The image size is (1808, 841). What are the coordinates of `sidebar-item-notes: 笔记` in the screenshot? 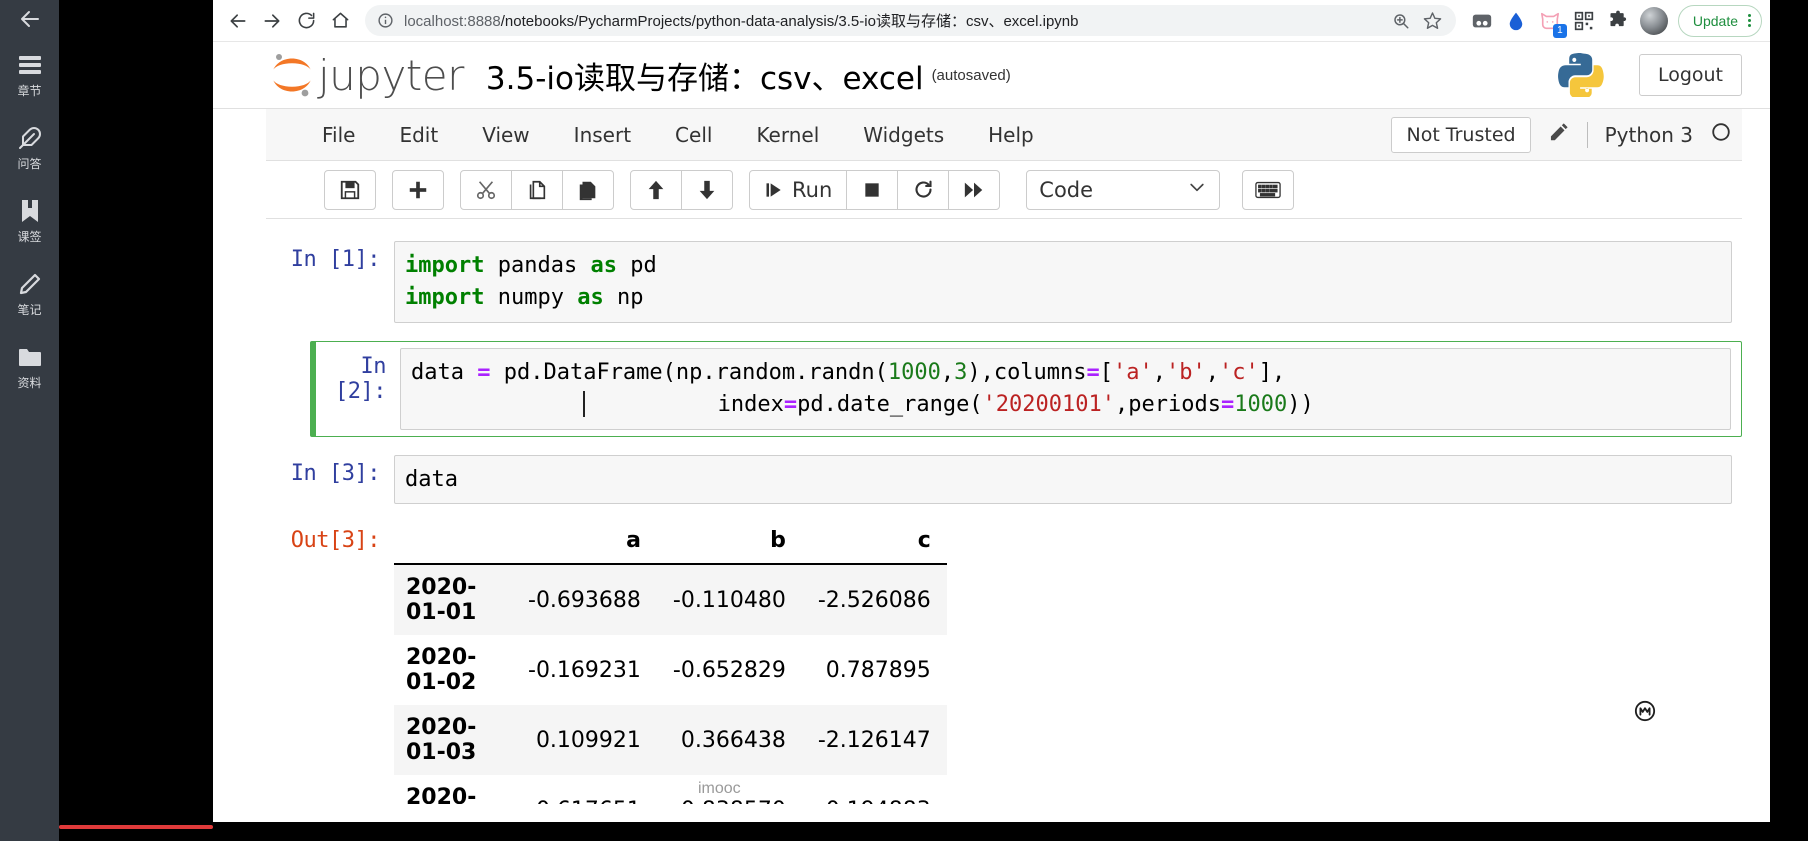 It's located at (29, 294).